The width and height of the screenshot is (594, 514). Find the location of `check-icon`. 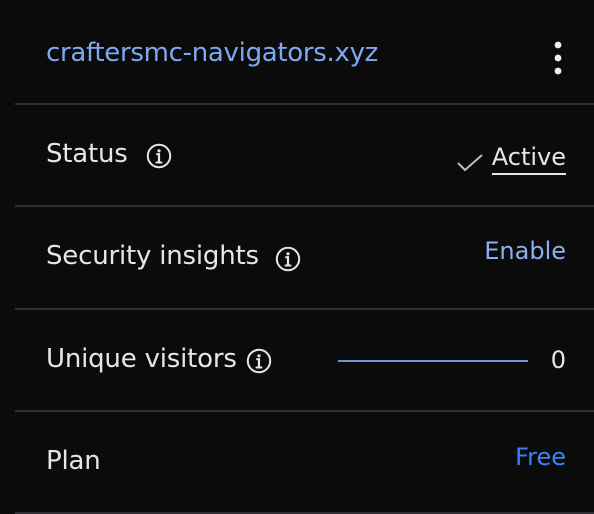

check-icon is located at coordinates (470, 163).